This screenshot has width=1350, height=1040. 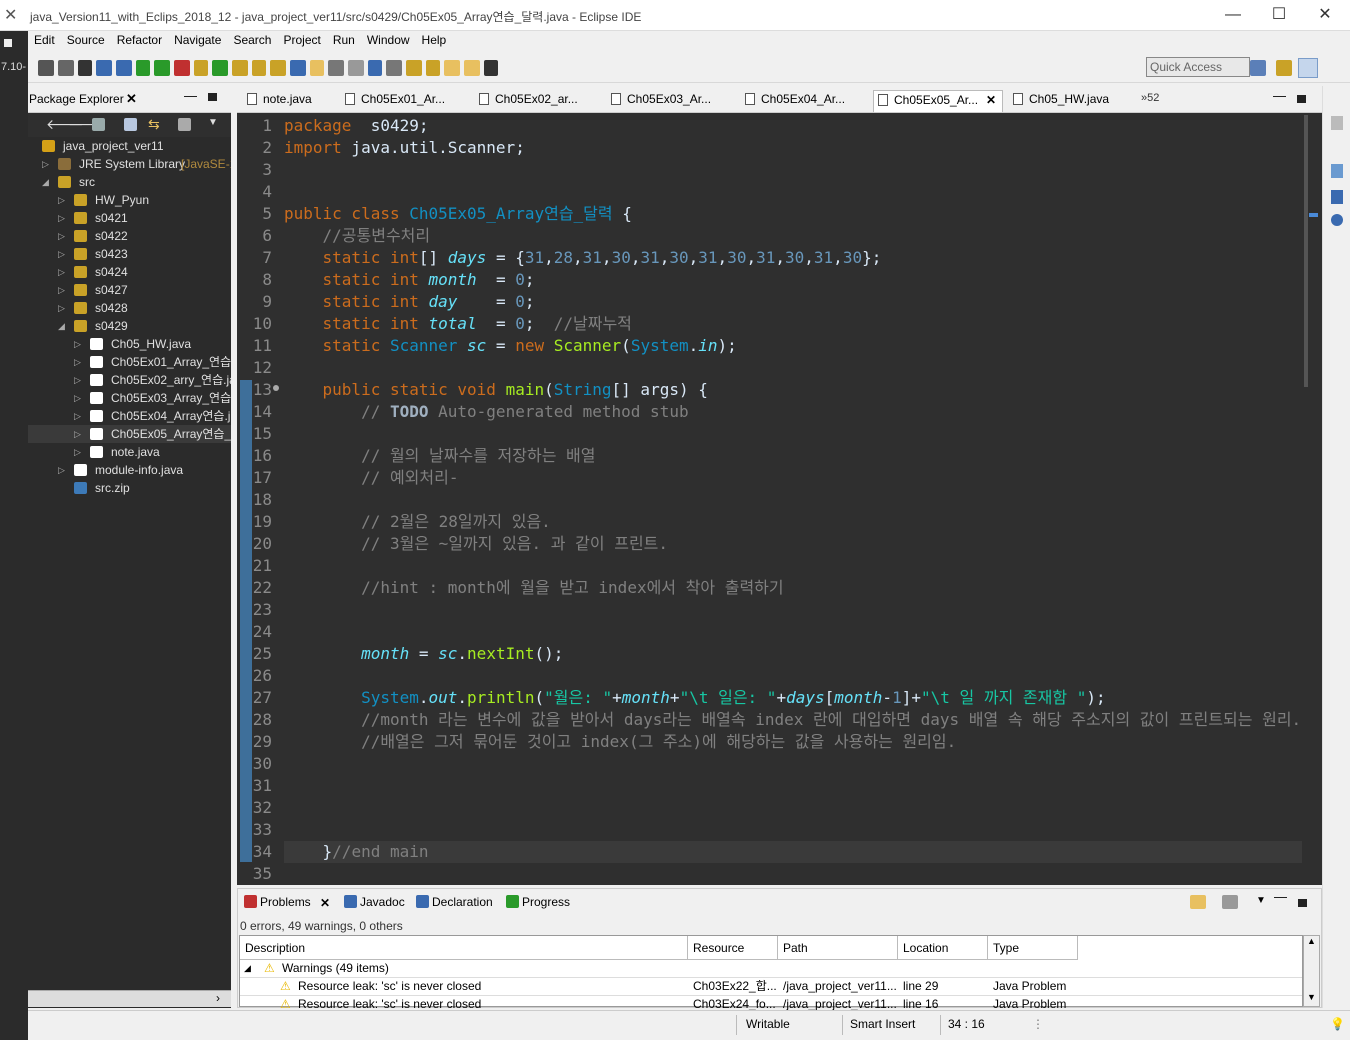 I want to click on tree-item: ▷ Ch05Ex05_Array연습_달력, so click(x=129, y=434).